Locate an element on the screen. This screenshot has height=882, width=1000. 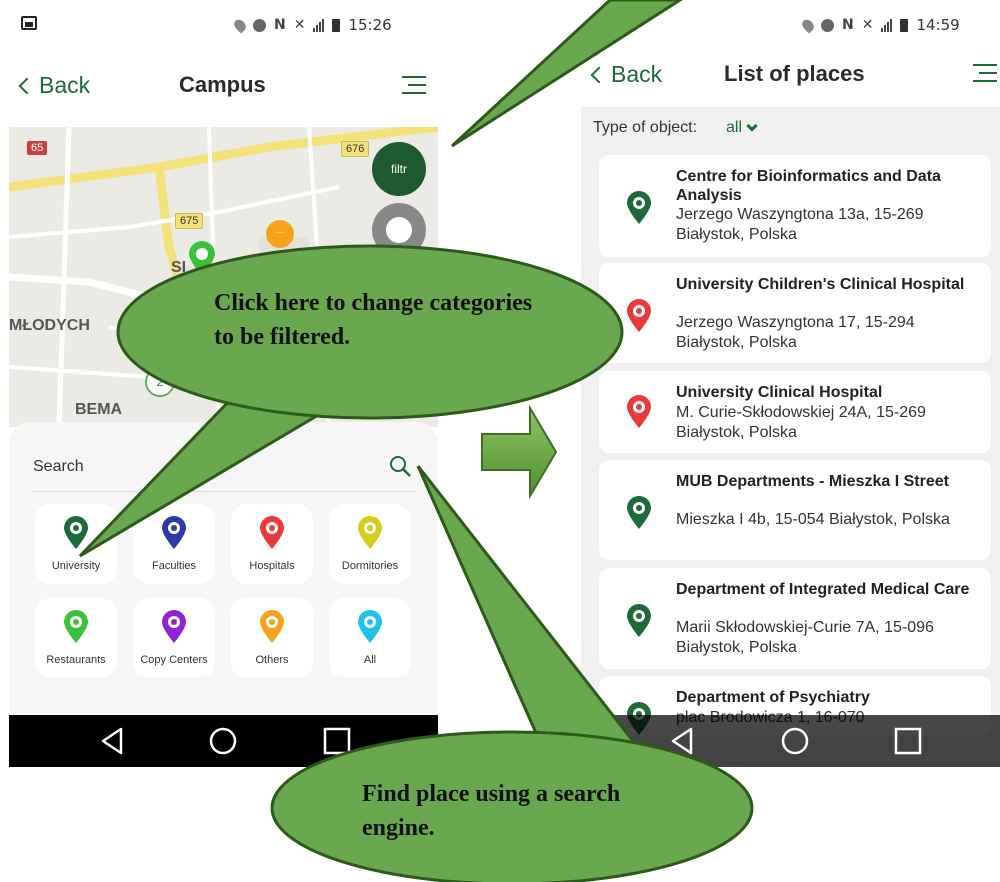
restaurant-marker is located at coordinates (202, 259).